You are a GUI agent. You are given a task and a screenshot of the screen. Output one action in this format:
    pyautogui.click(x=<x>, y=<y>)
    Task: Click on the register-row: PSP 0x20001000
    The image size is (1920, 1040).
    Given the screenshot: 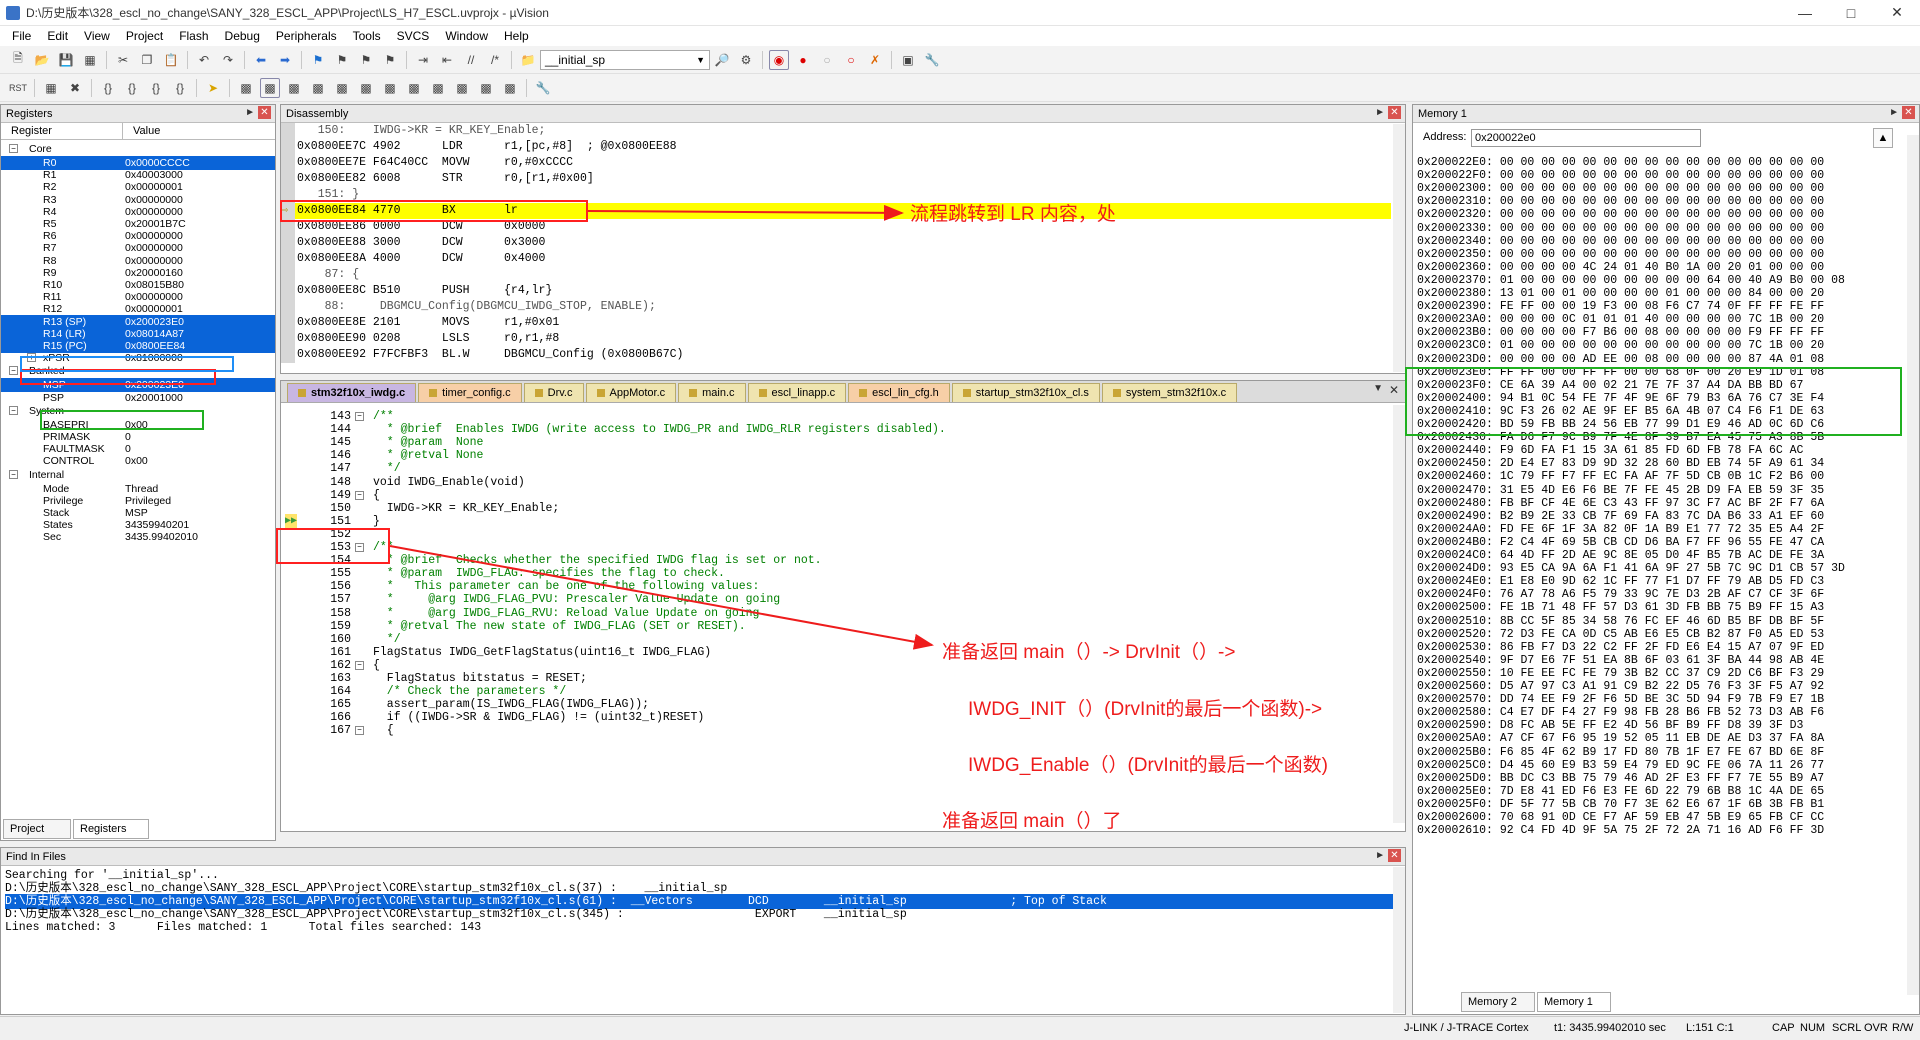 What is the action you would take?
    pyautogui.click(x=138, y=398)
    